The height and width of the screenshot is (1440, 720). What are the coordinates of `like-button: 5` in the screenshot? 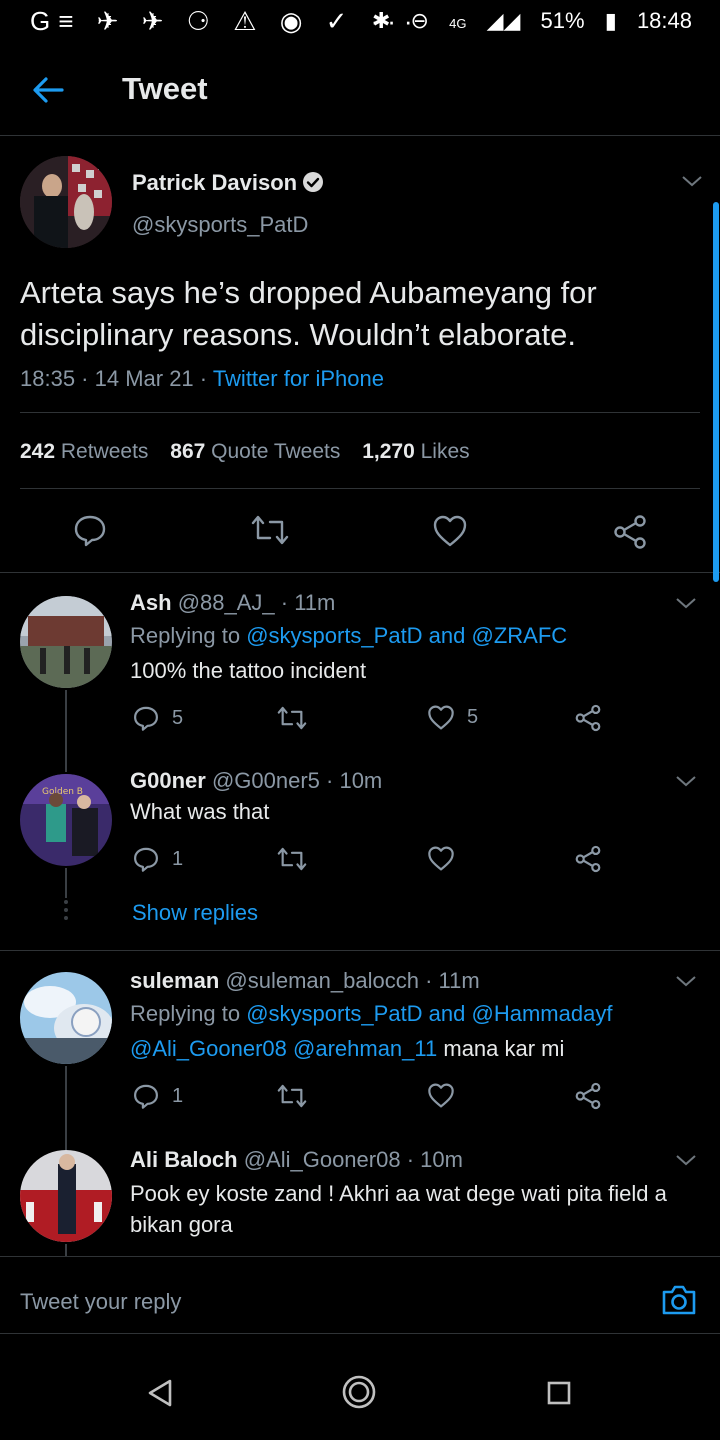 It's located at (452, 717).